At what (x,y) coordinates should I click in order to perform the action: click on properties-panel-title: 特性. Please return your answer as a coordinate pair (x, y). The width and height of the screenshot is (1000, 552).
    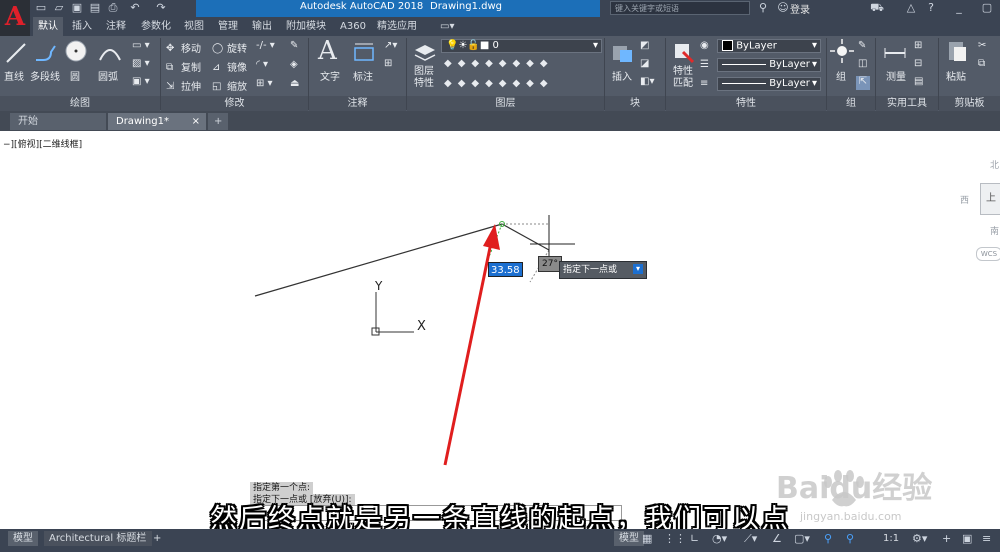
    Looking at the image, I should click on (746, 103).